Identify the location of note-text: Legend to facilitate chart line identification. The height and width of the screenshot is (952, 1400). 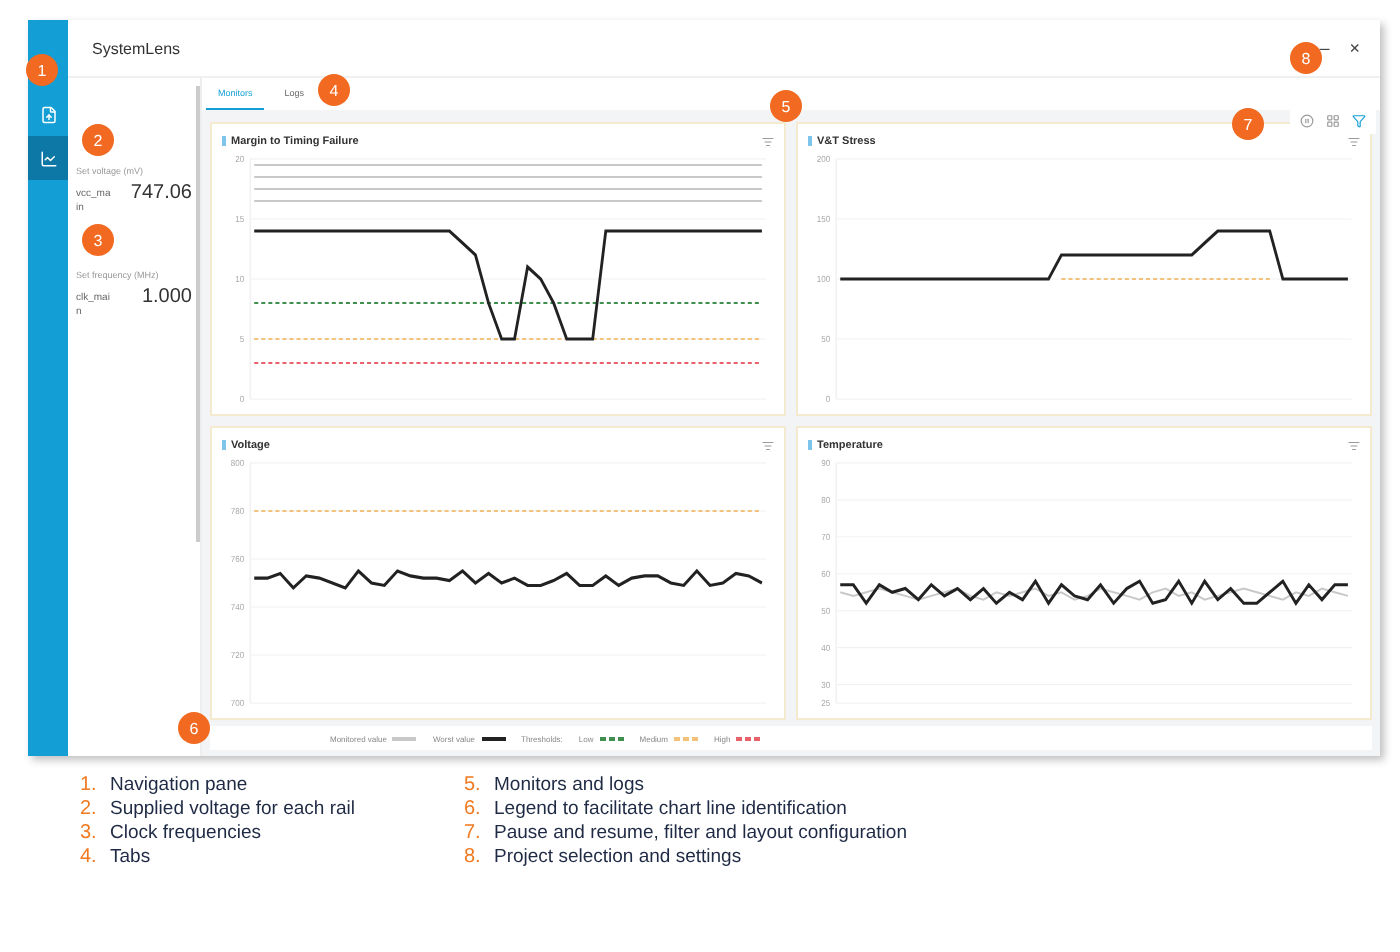
(670, 808).